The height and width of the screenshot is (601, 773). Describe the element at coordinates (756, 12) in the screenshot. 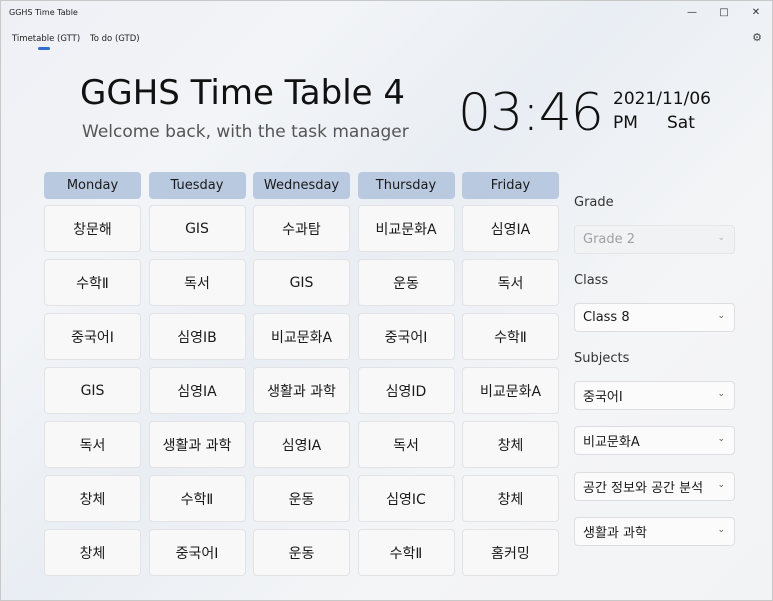

I see `close-icon: ✕` at that location.